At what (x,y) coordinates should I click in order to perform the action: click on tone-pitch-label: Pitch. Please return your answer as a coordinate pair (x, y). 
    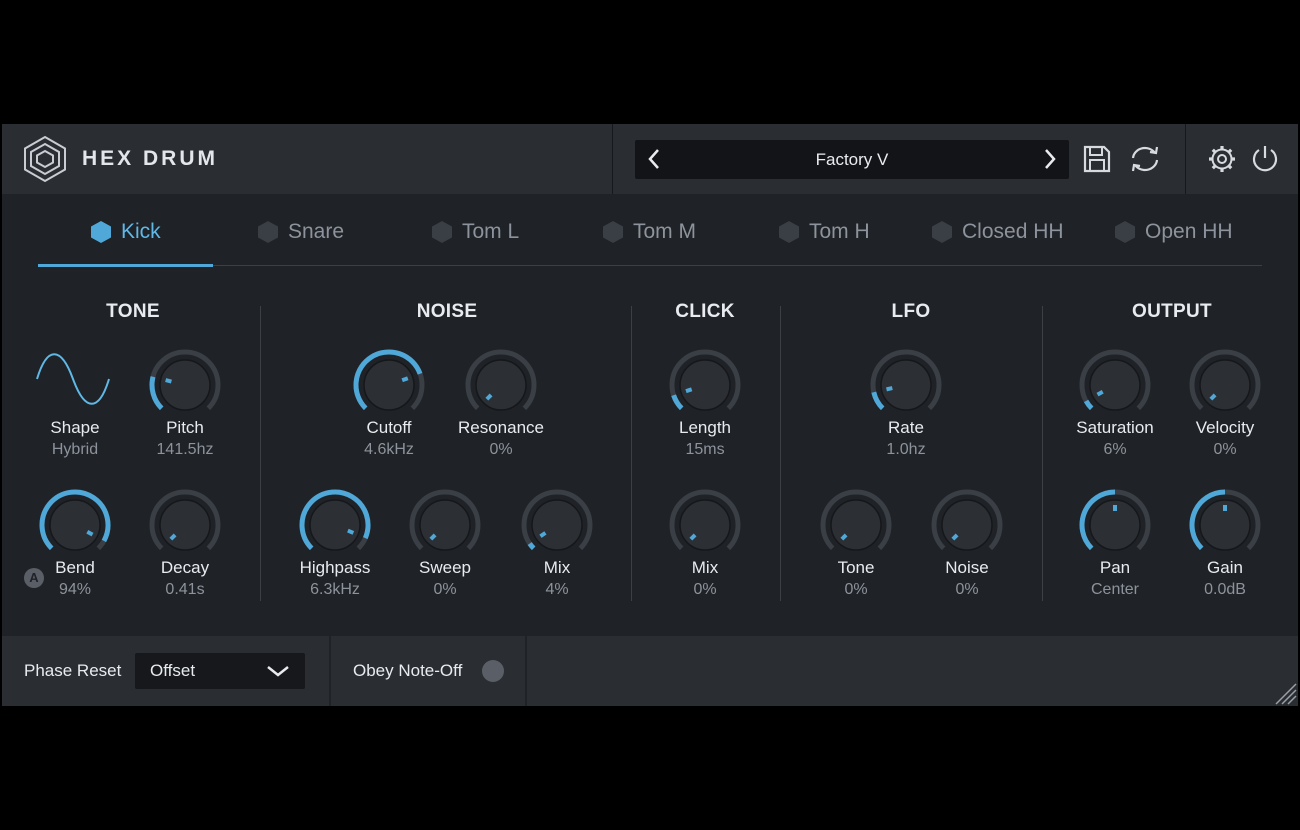
    Looking at the image, I should click on (185, 427).